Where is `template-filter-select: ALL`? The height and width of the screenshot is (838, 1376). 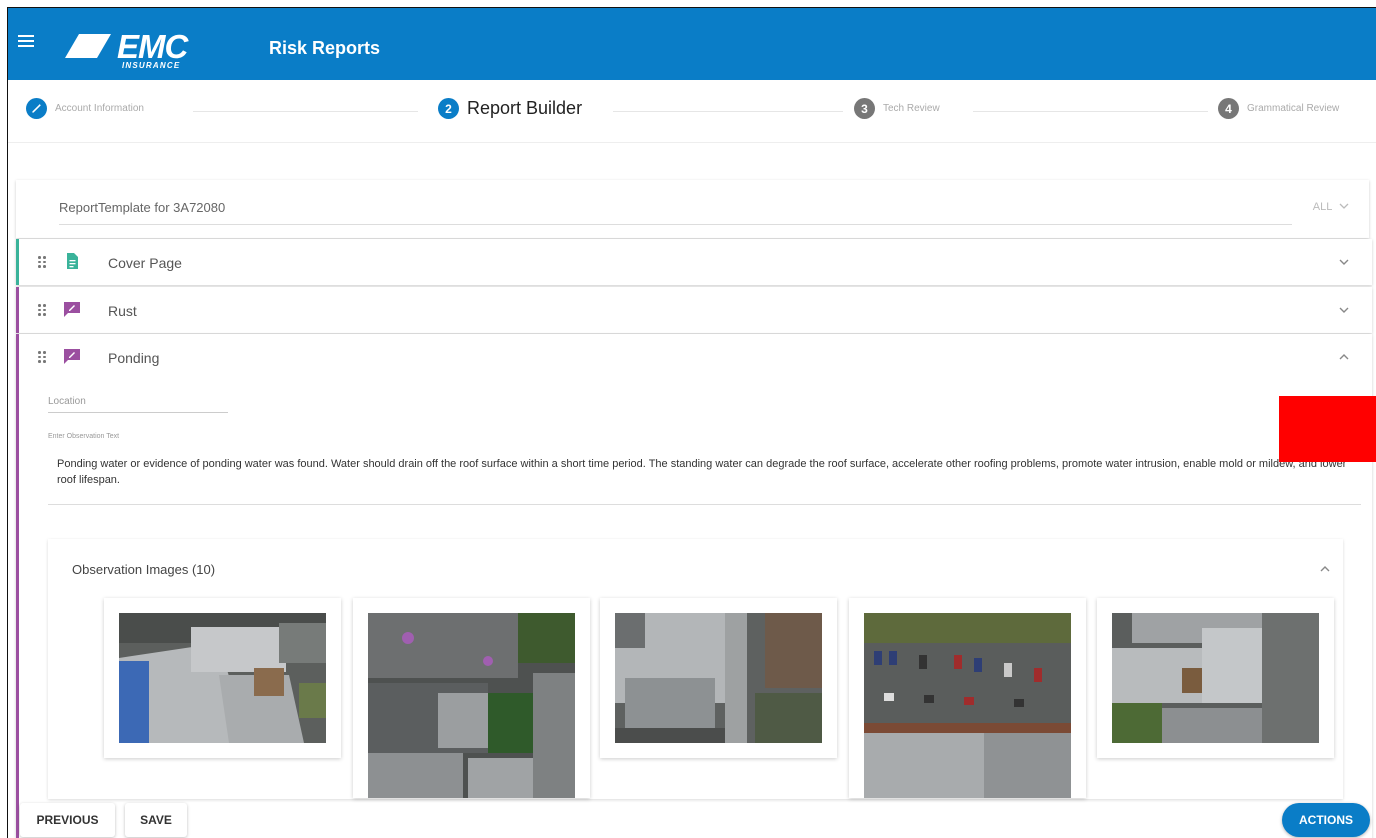 template-filter-select: ALL is located at coordinates (1331, 207).